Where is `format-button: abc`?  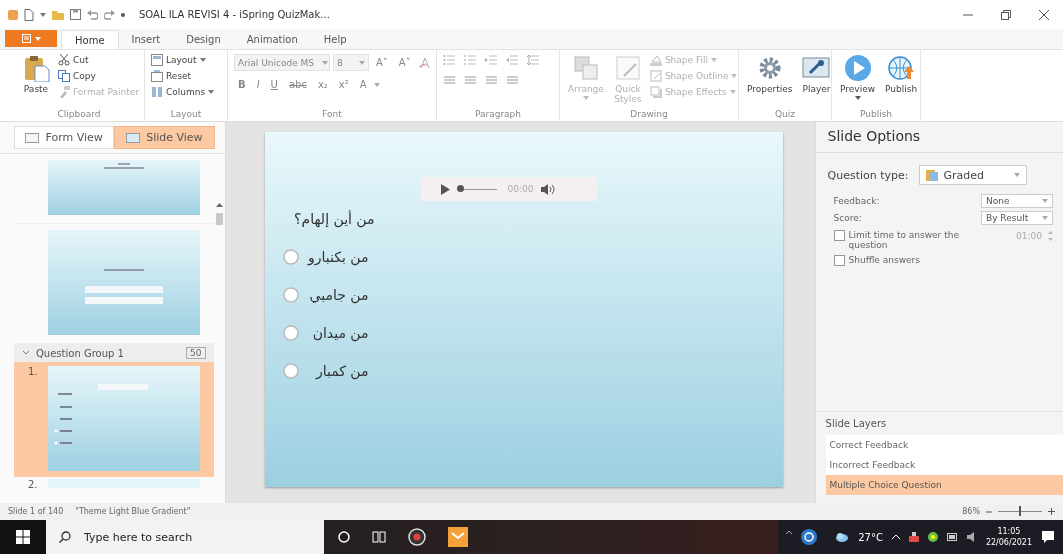
format-button: abc is located at coordinates (297, 85).